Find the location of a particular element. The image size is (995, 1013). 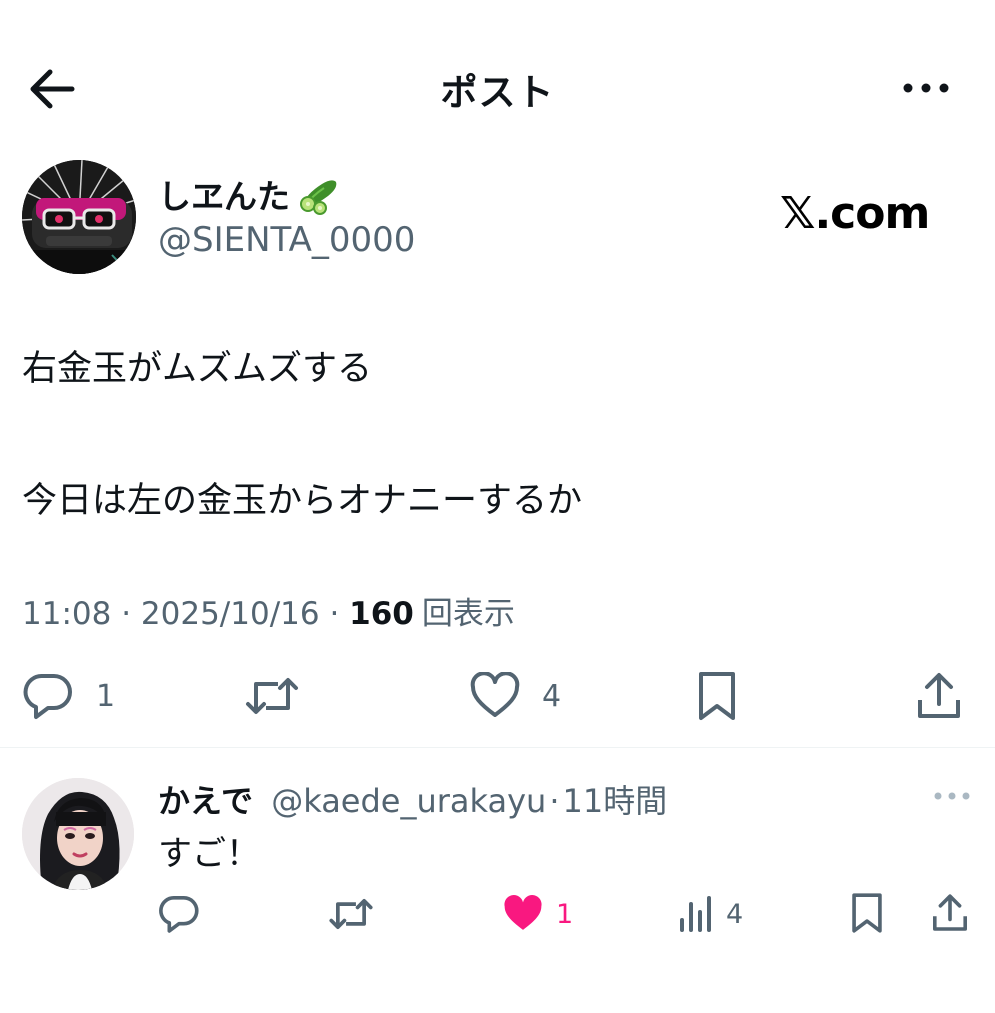

like-button: 4 is located at coordinates (515, 696).